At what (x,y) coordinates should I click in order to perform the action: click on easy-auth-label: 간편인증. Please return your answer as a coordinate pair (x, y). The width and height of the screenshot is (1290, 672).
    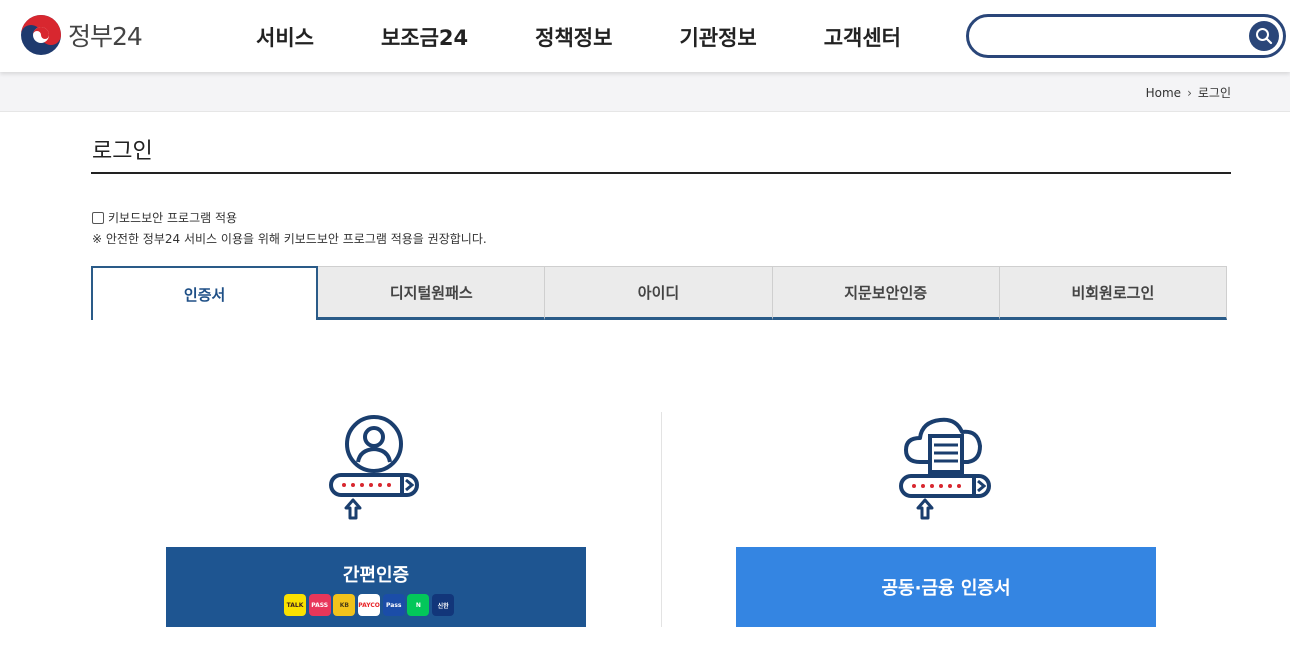
    Looking at the image, I should click on (376, 575).